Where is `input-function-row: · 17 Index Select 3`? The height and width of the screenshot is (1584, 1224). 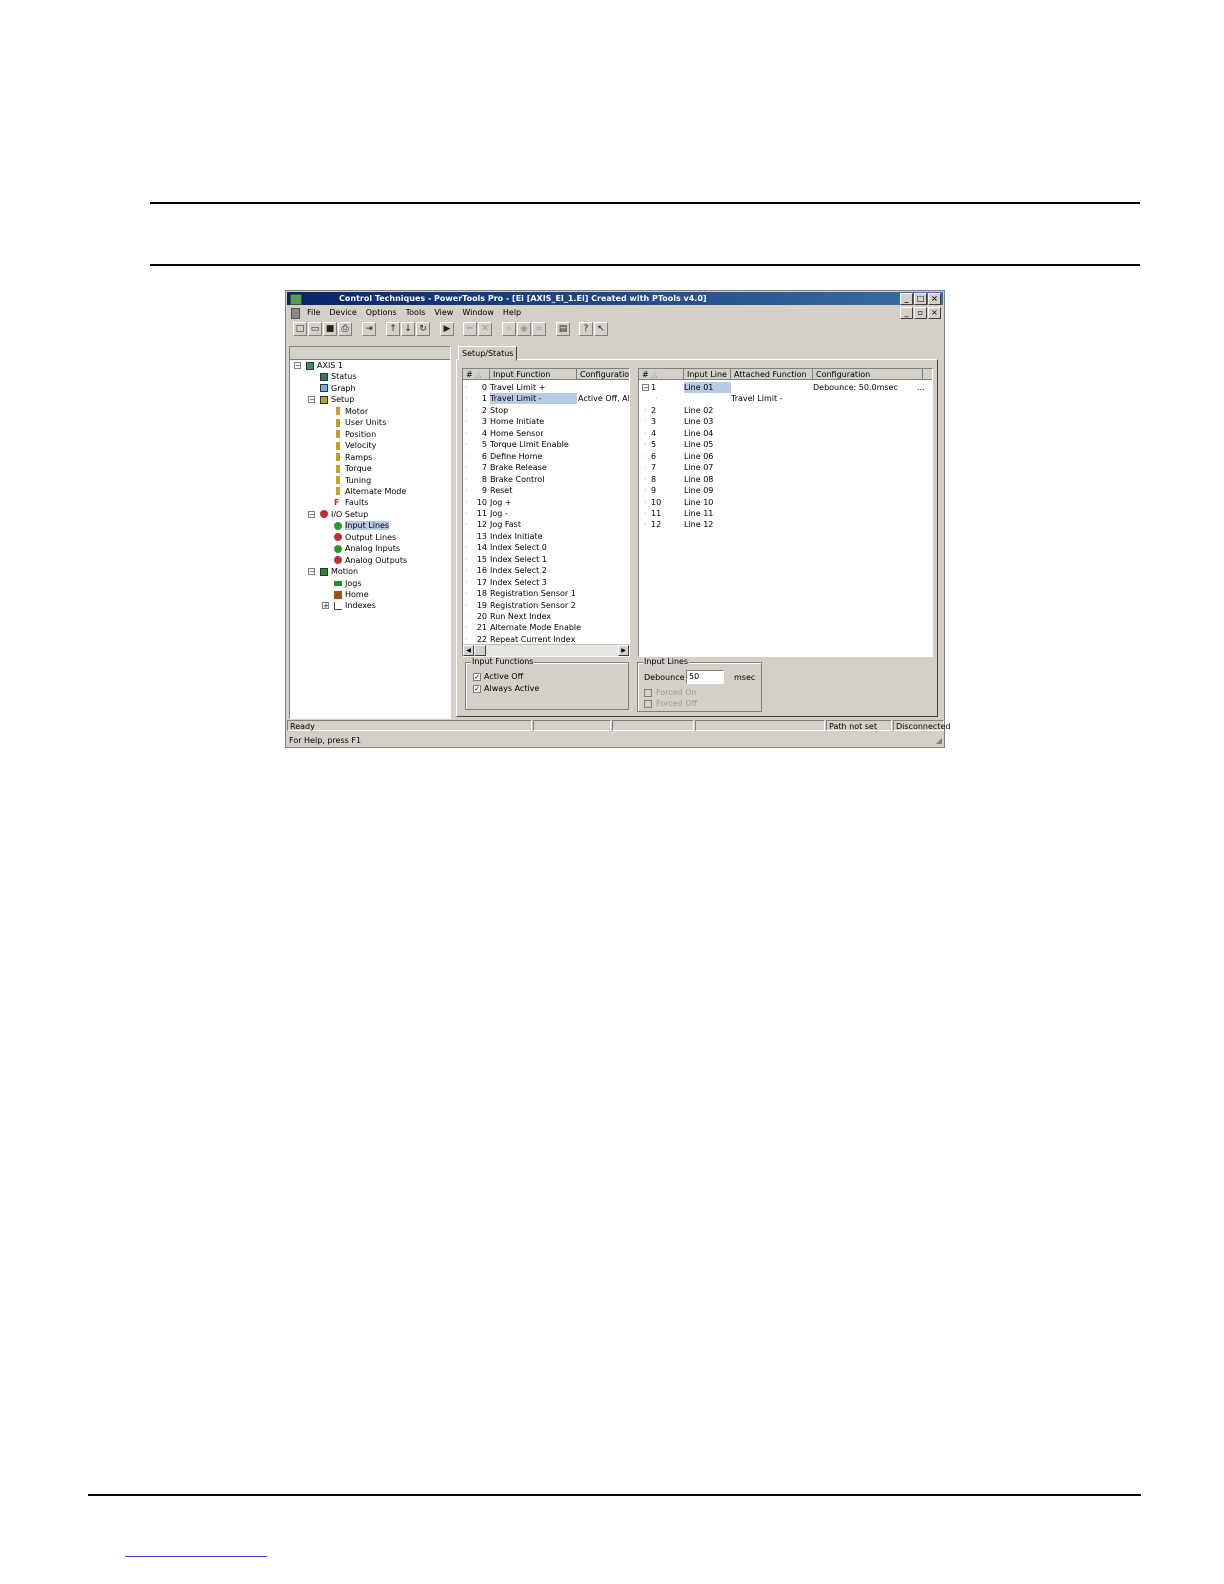 input-function-row: · 17 Index Select 3 is located at coordinates (546, 582).